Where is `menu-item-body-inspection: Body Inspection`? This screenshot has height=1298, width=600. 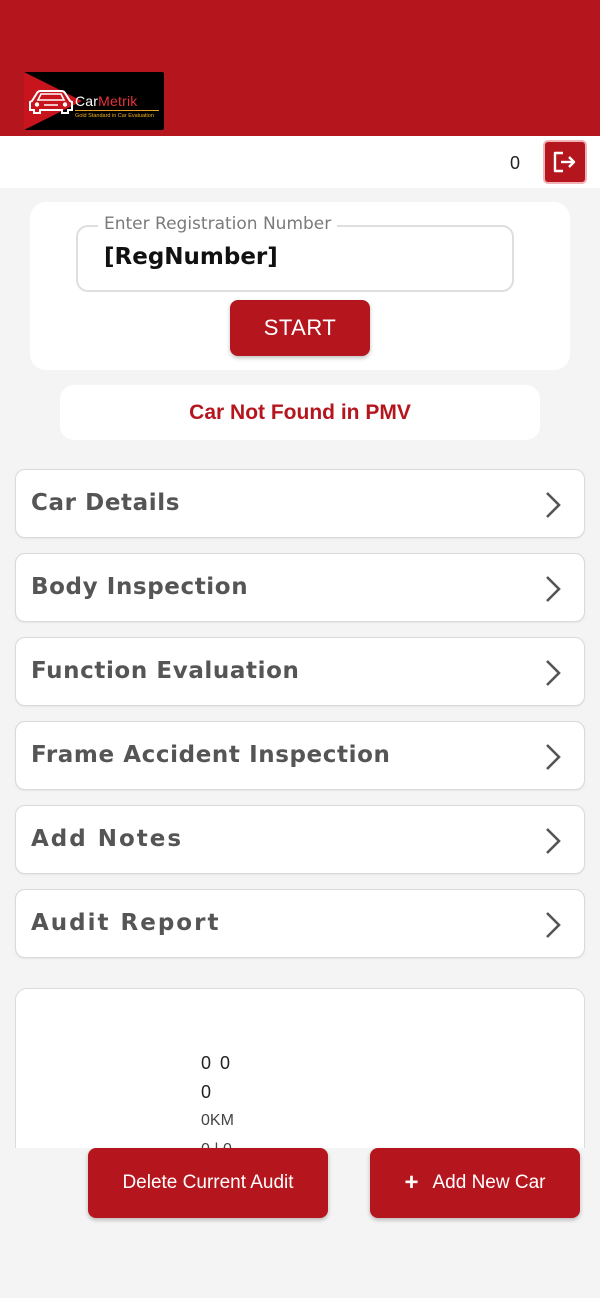 menu-item-body-inspection: Body Inspection is located at coordinates (300, 587).